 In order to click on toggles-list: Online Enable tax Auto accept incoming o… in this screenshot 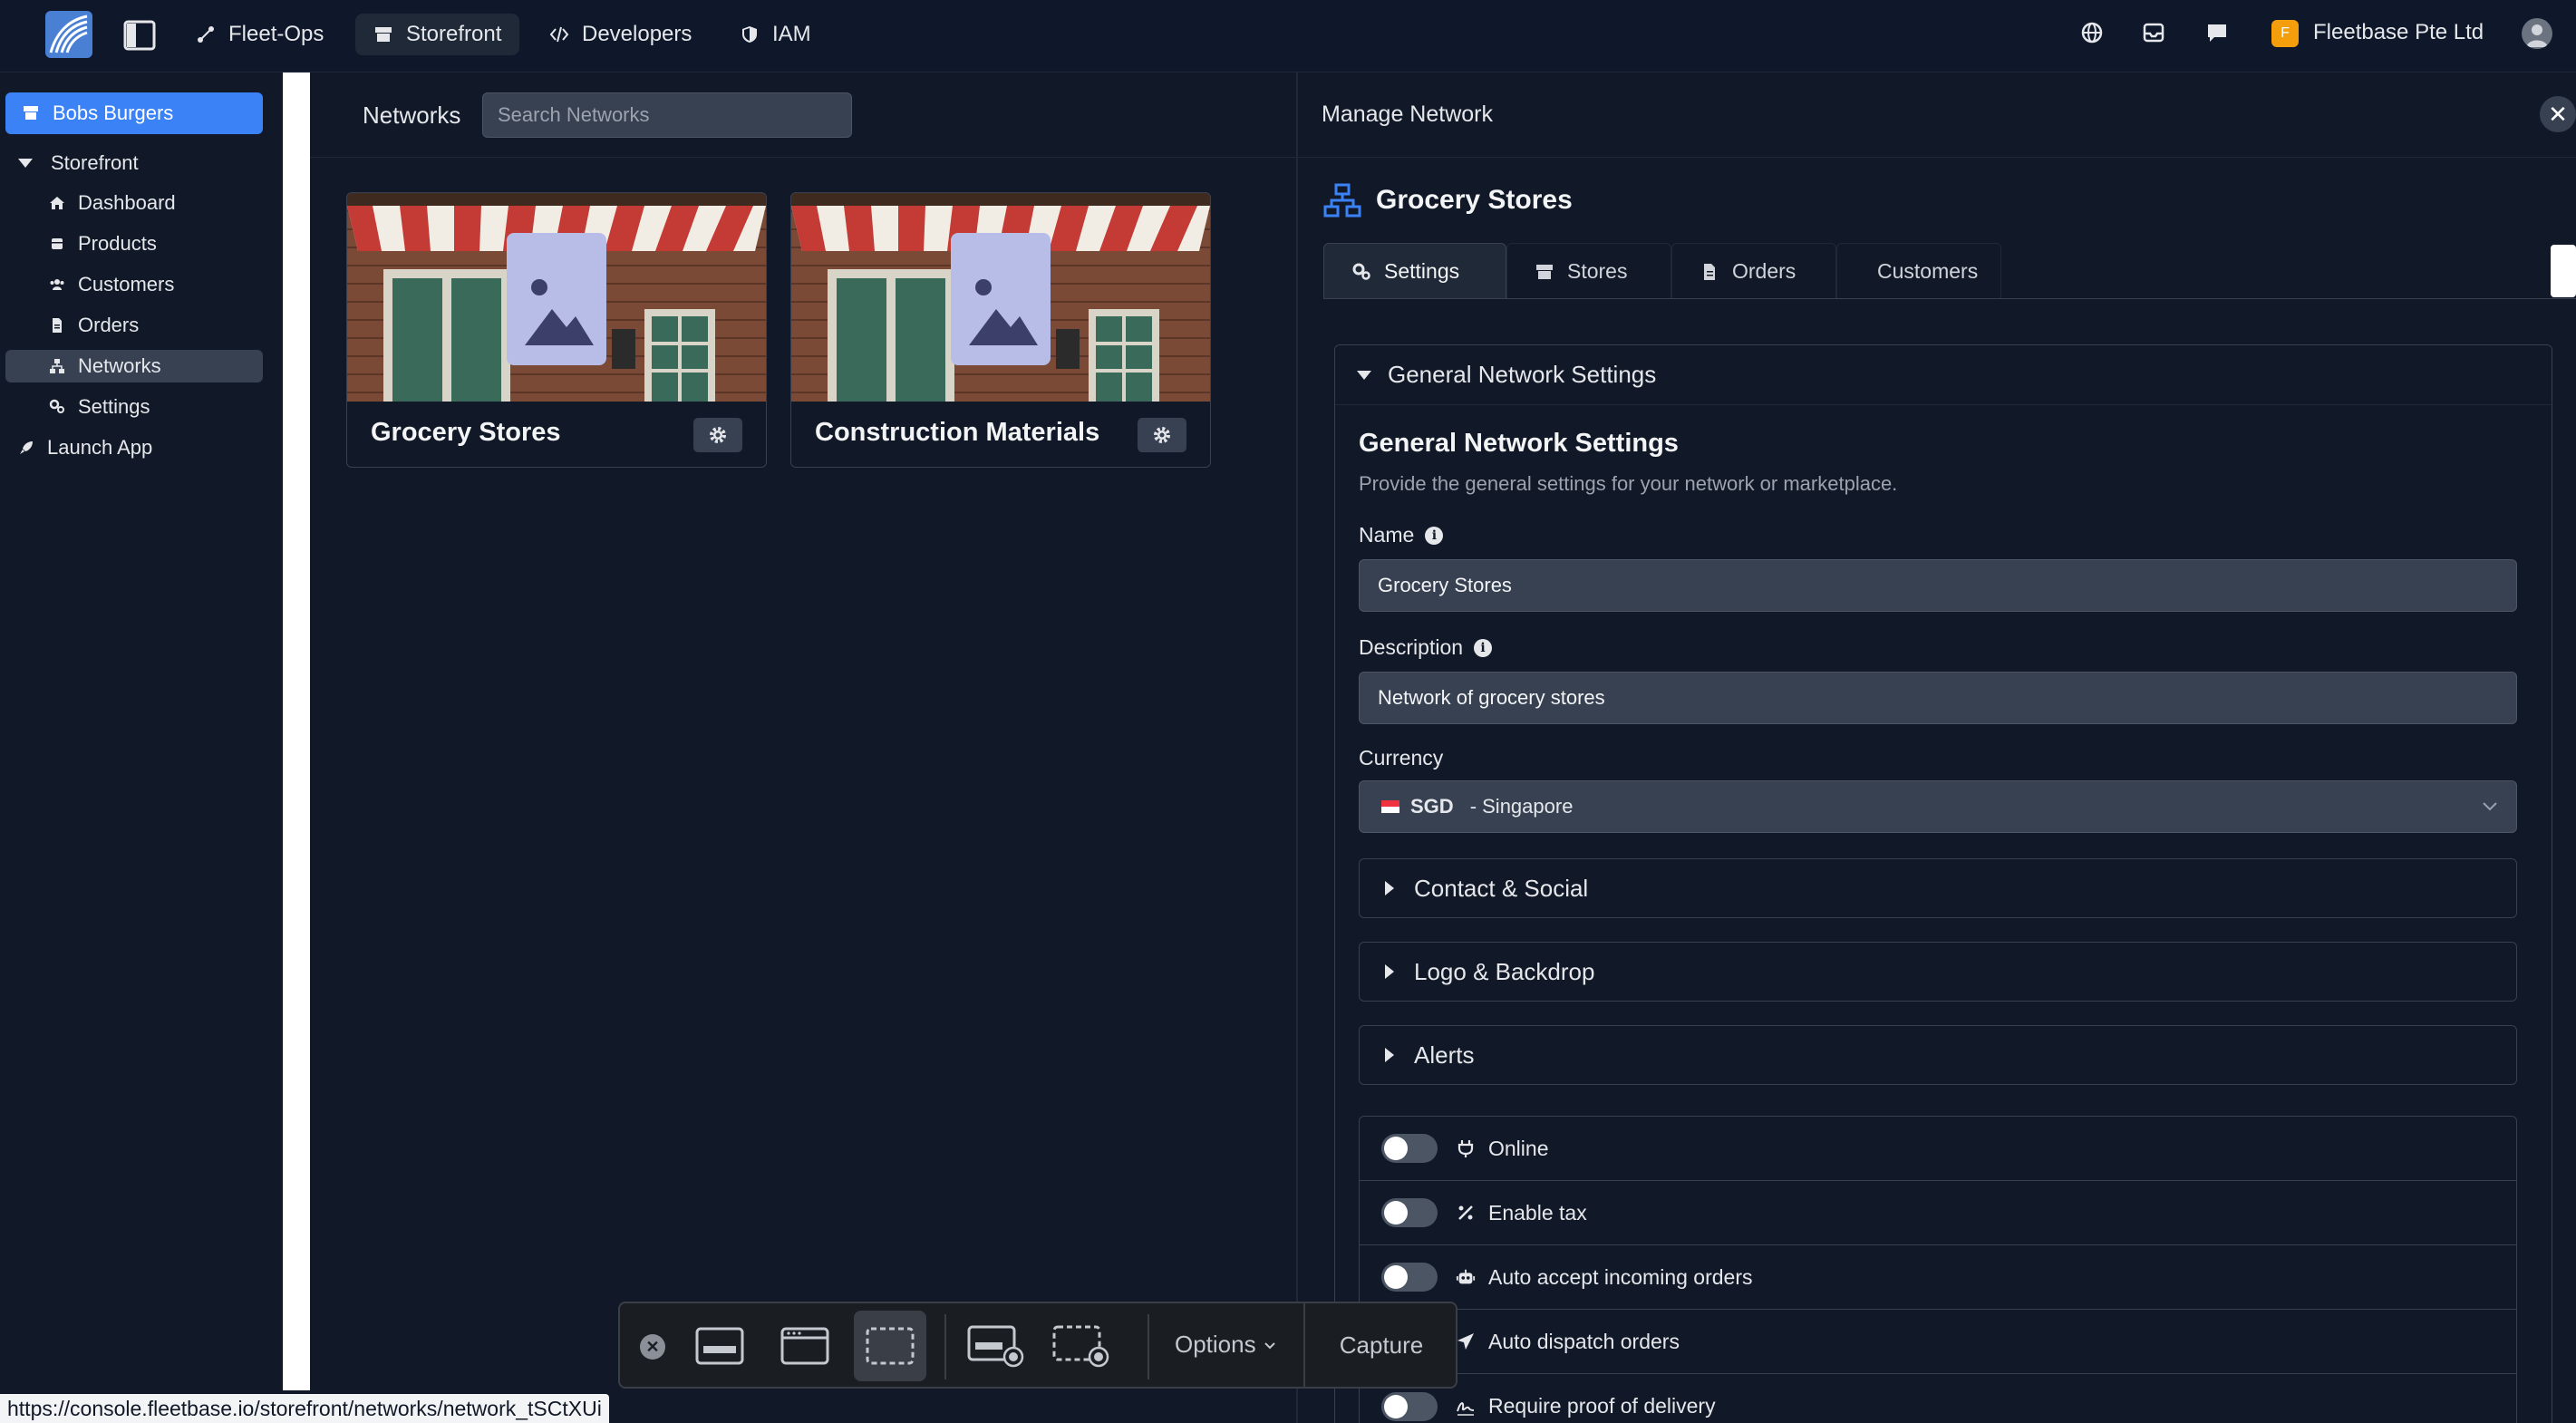, I will do `click(1938, 1269)`.